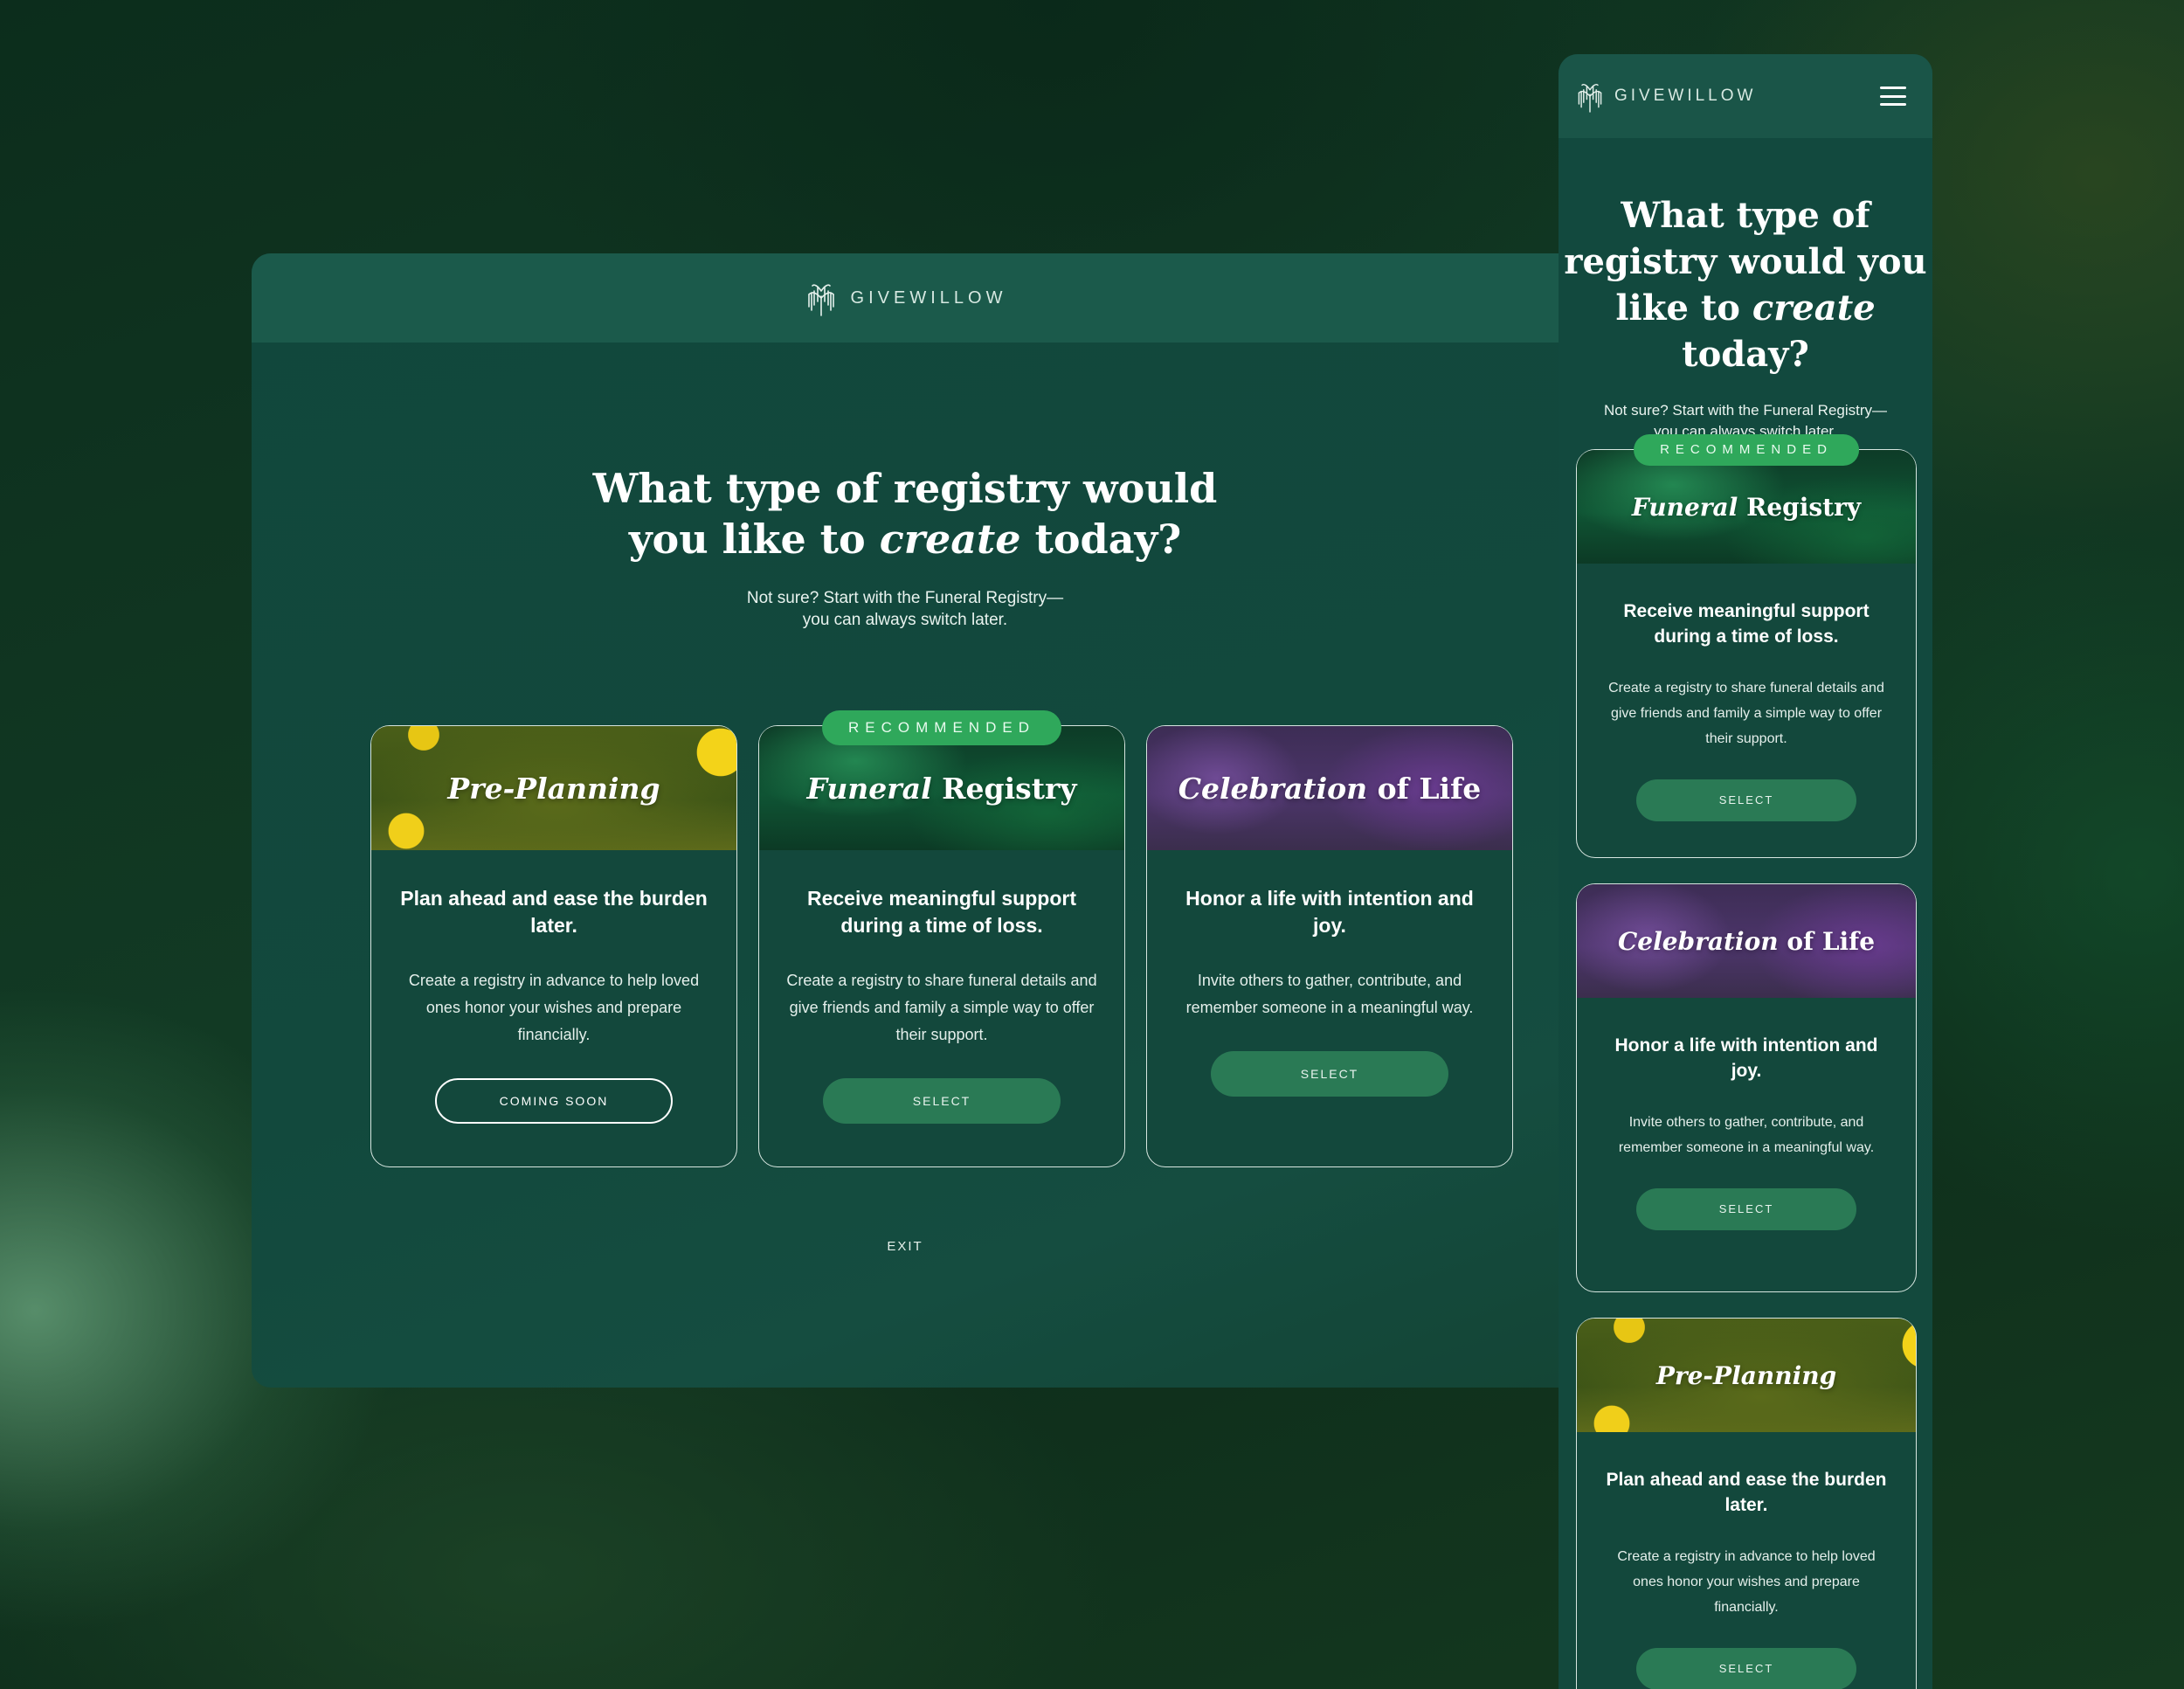 The image size is (2184, 1689). I want to click on mobile-header: GIVEWILLOW, so click(1745, 96).